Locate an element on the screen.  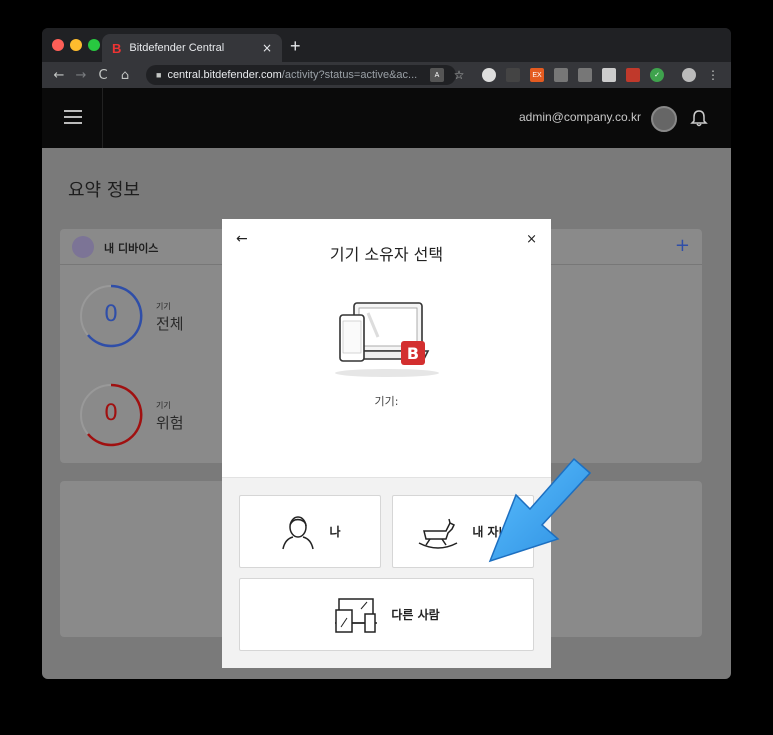
url-host: central.bitdefender.com is located at coordinates (224, 75).